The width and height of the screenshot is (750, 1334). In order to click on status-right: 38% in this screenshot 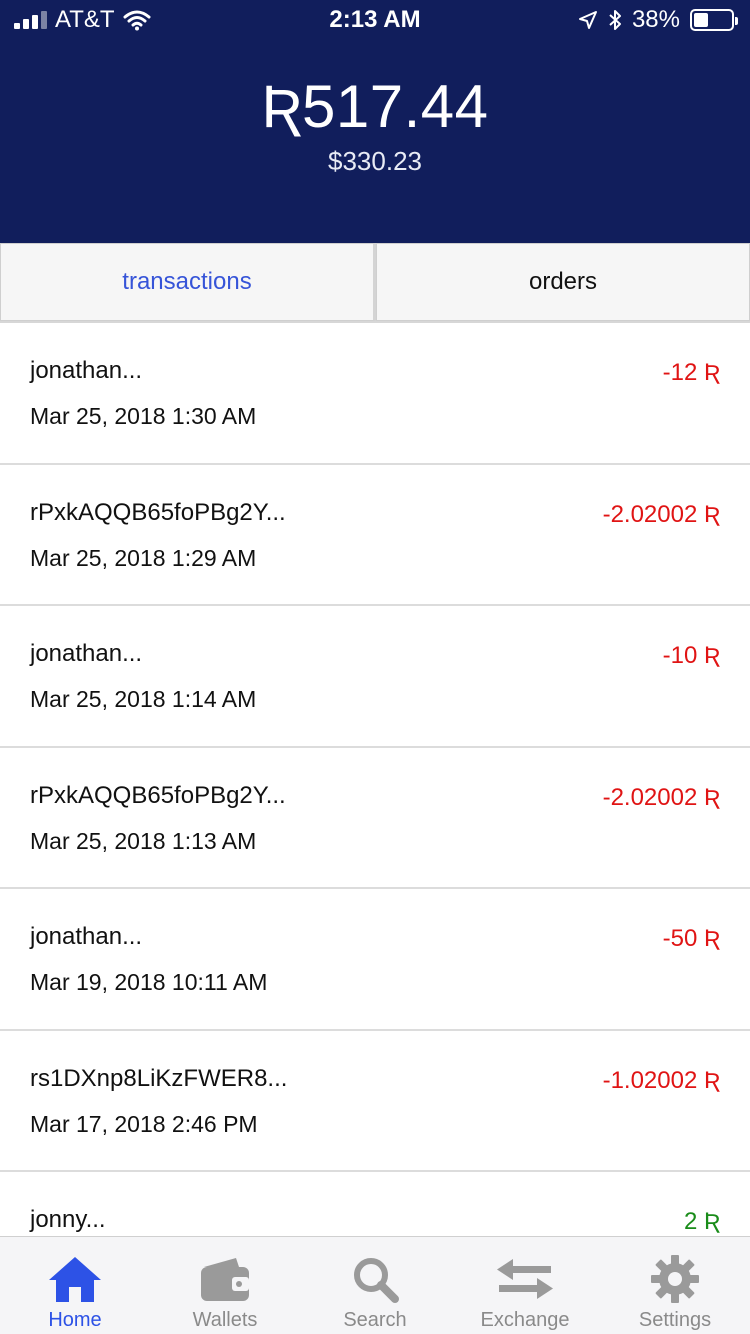, I will do `click(658, 20)`.